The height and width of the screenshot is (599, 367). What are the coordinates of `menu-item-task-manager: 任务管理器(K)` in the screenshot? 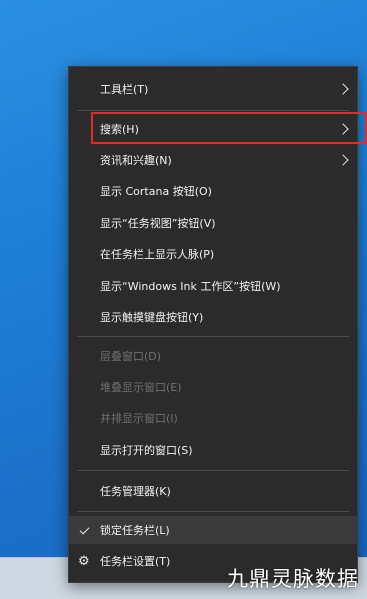 It's located at (213, 491).